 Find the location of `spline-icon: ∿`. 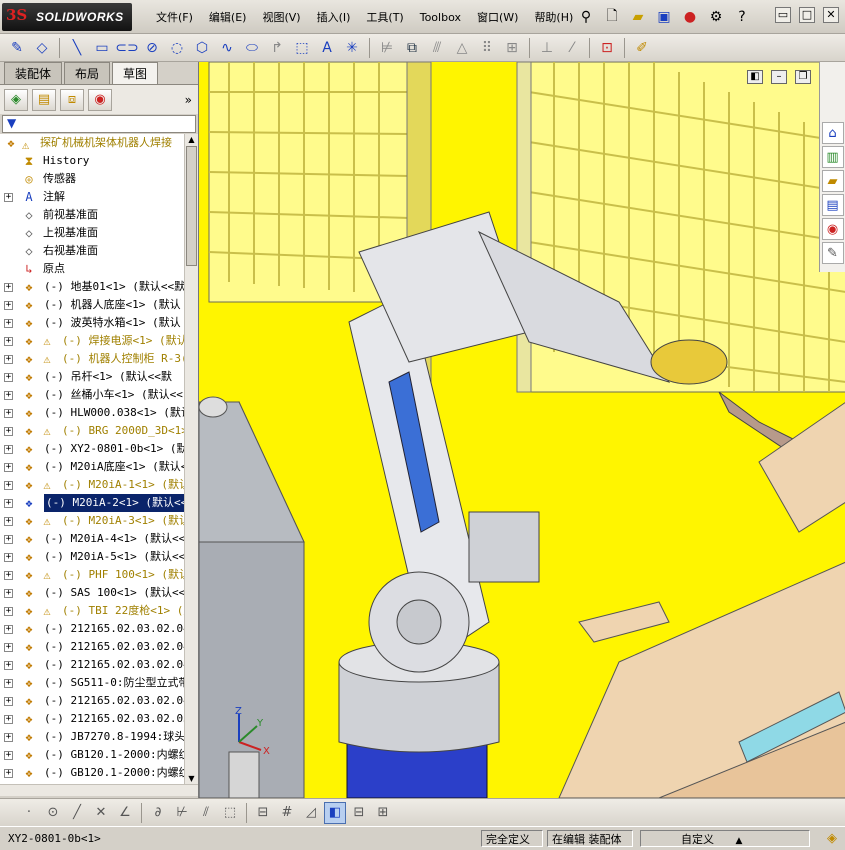

spline-icon: ∿ is located at coordinates (227, 48).